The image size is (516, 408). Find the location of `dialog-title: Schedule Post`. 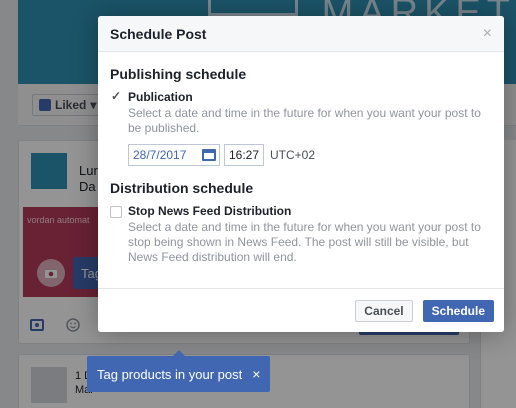

dialog-title: Schedule Post is located at coordinates (158, 33).